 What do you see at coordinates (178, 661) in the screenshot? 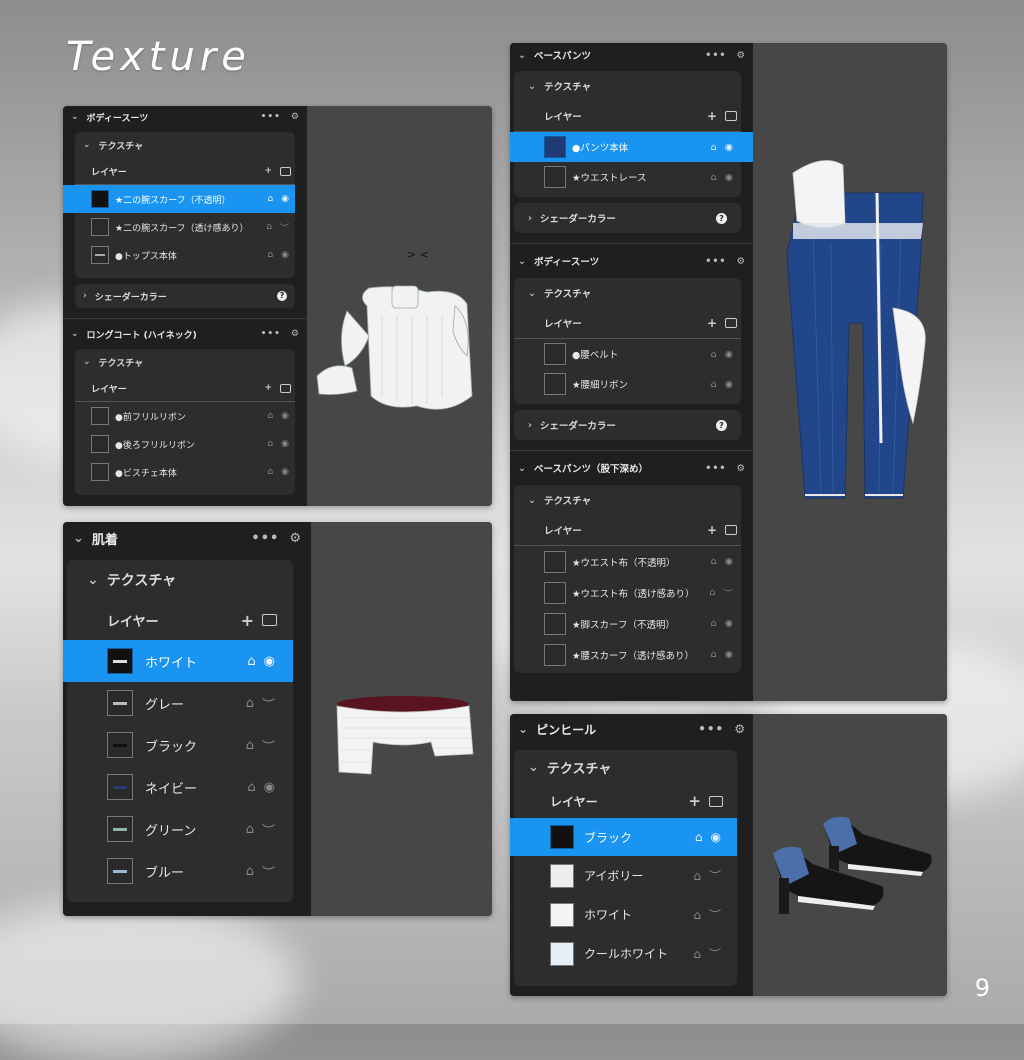
I see `layer-row: ホワイト ⌂ ◉` at bounding box center [178, 661].